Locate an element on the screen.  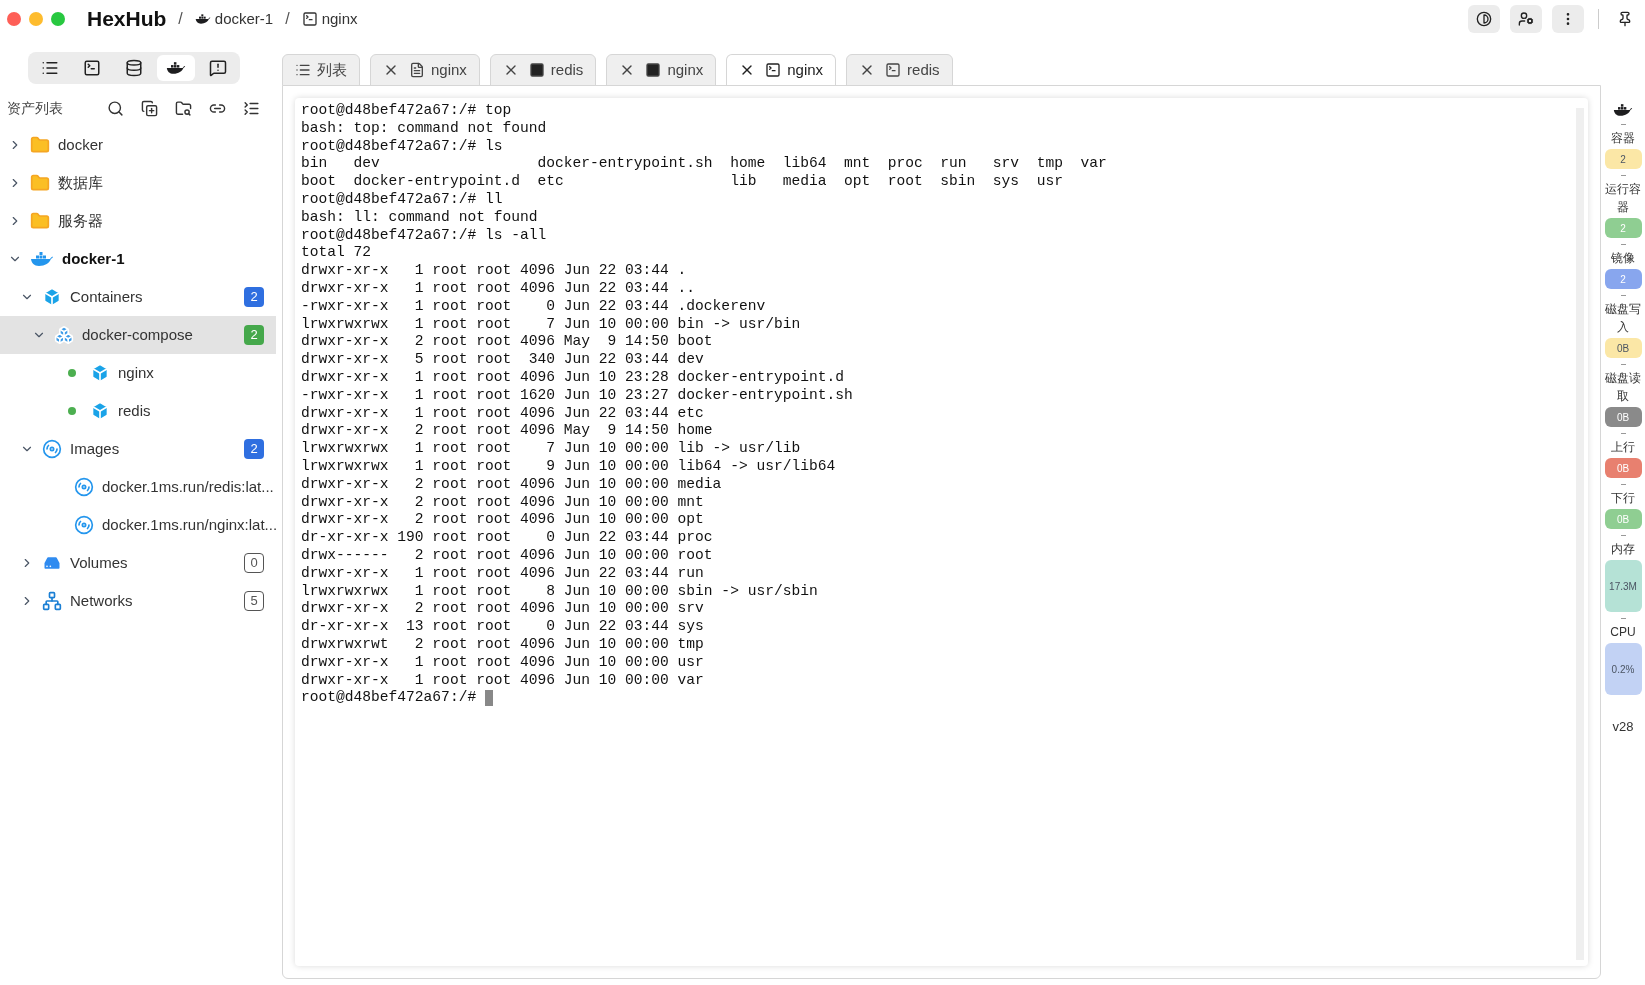
stat-label: 运行容器 is located at coordinates (1623, 198).